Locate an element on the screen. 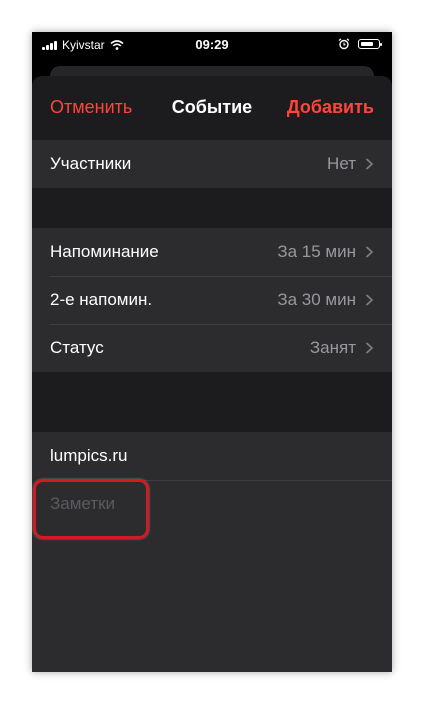 Image resolution: width=424 pixels, height=703 pixels. url-value: lumpics.ru is located at coordinates (89, 455).